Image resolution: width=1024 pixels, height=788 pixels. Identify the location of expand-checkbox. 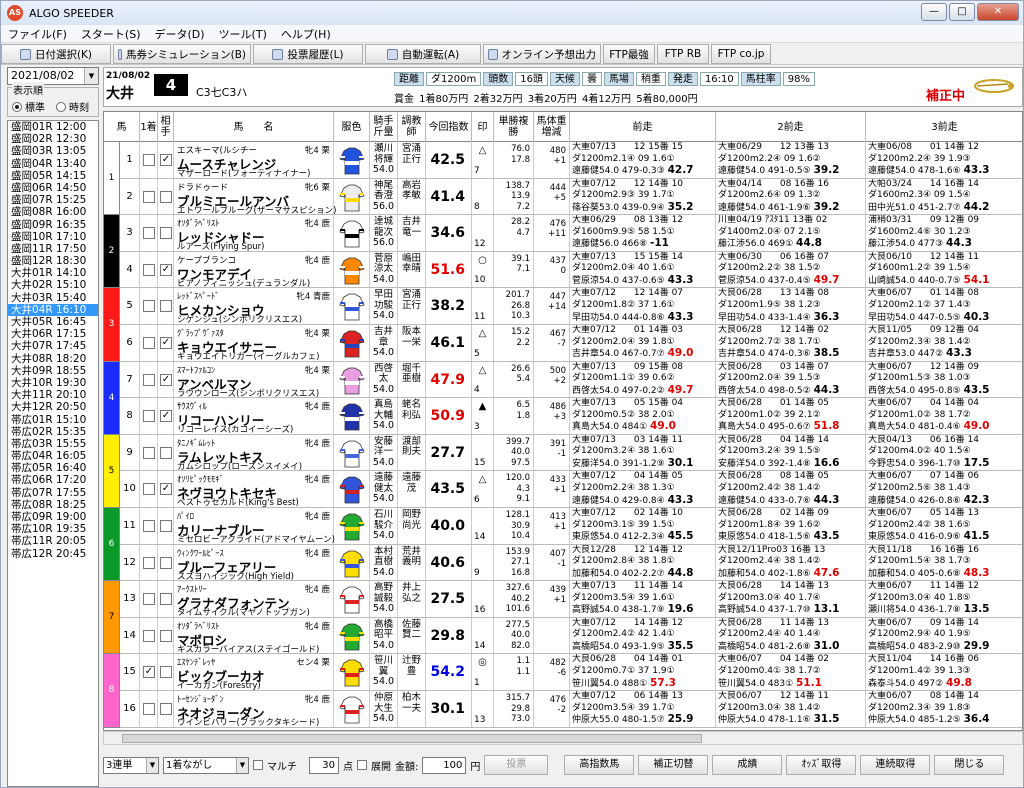
(362, 765).